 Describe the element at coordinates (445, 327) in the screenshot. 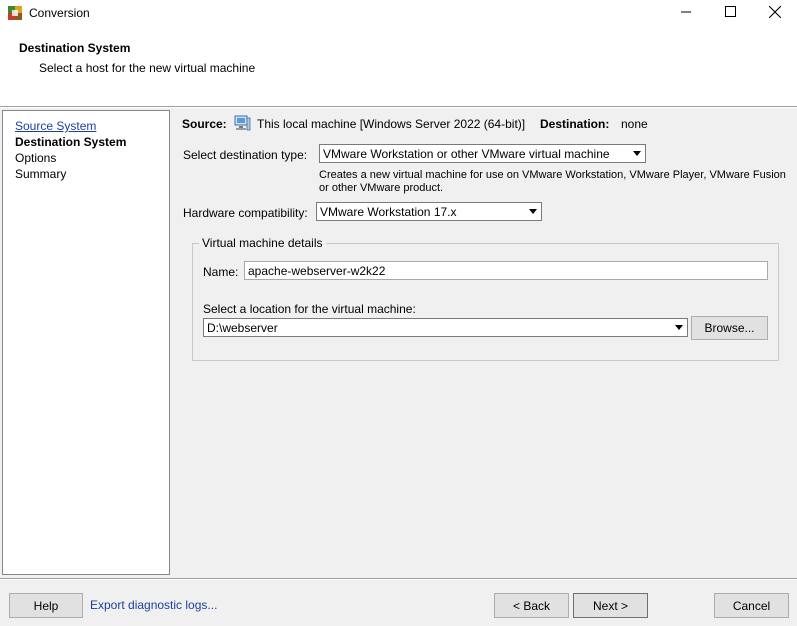

I see `vm-location-combobox: D:\webserver` at that location.